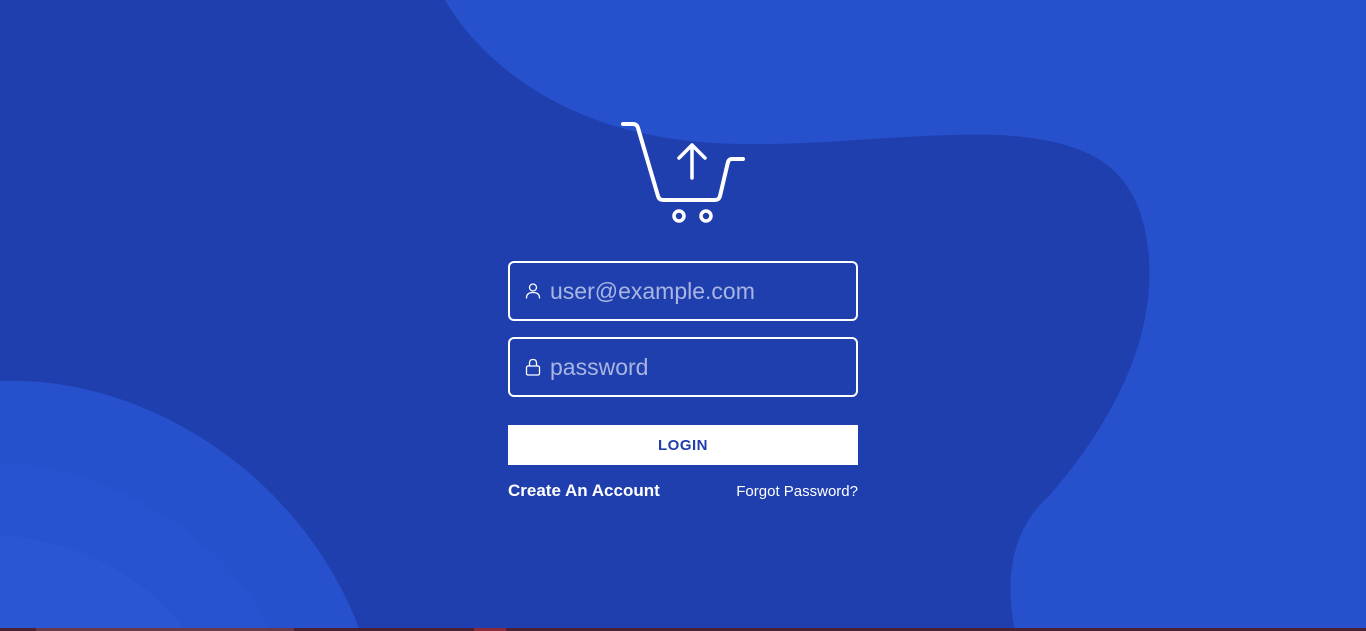 Image resolution: width=1366 pixels, height=631 pixels. Describe the element at coordinates (683, 172) in the screenshot. I see `shopping-cart-upload-icon` at that location.